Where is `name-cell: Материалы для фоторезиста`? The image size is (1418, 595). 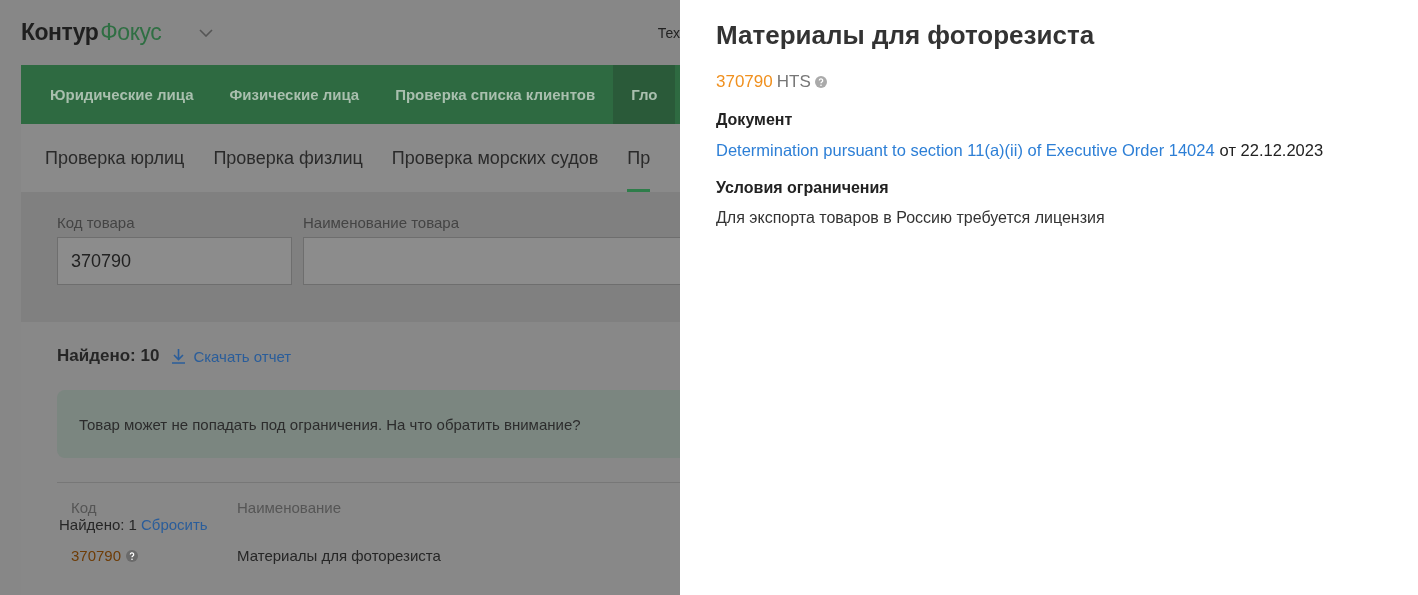 name-cell: Материалы для фоторезиста is located at coordinates (339, 555).